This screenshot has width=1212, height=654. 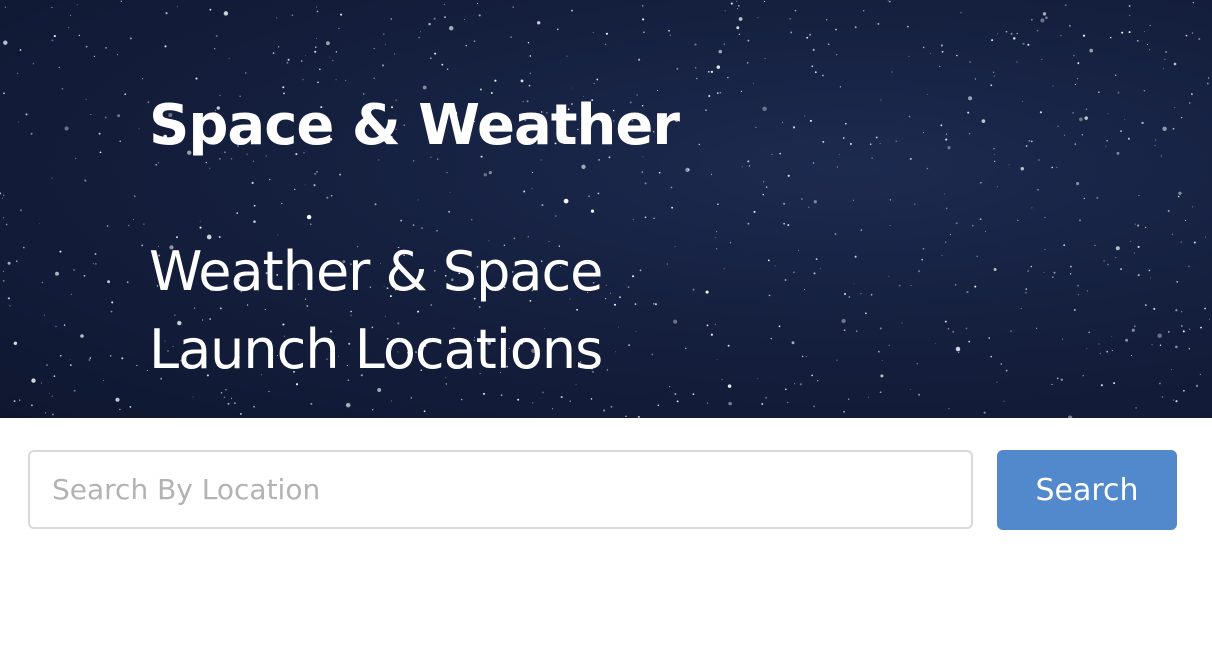 I want to click on page-subtitle: Weather & Space Launch Locations, so click(x=376, y=310).